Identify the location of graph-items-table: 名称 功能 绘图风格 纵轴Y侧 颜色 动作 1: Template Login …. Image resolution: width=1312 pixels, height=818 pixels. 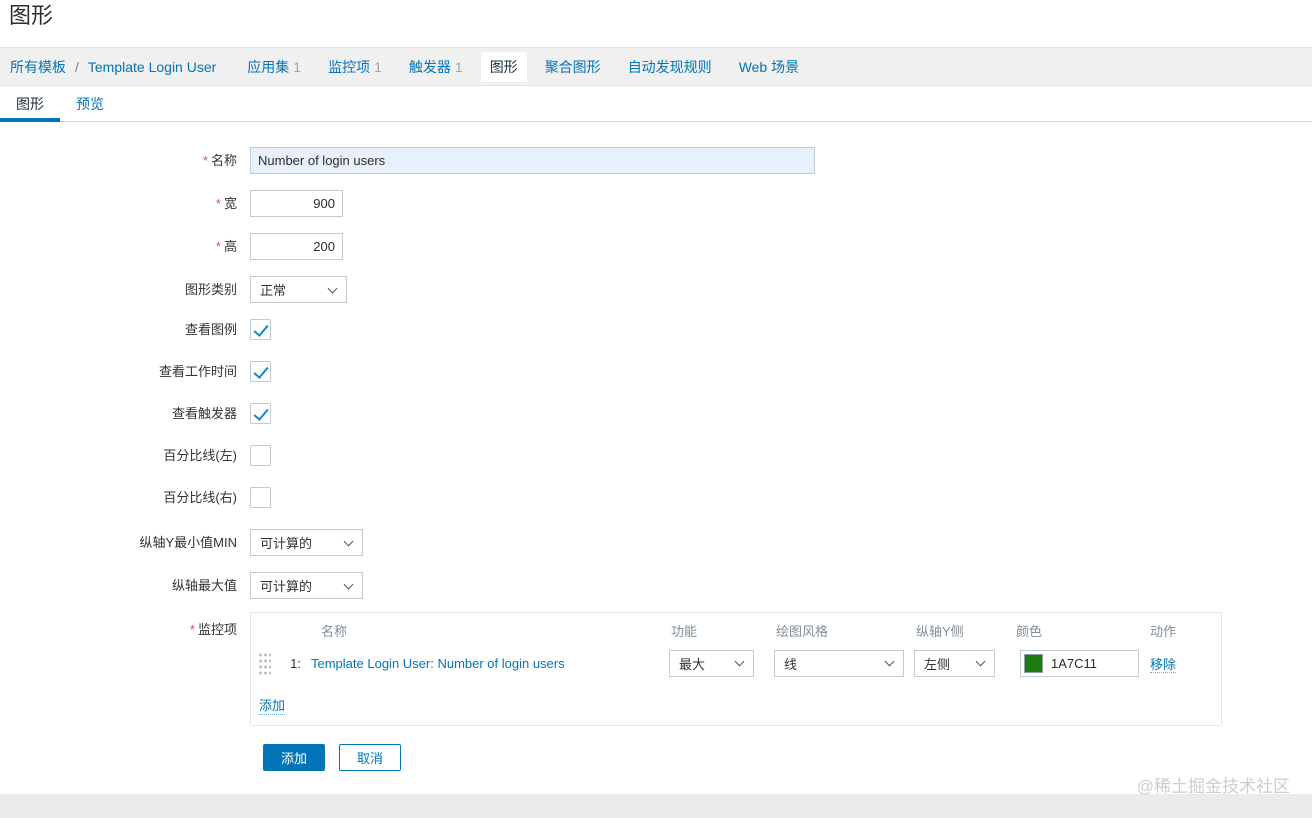
(736, 669).